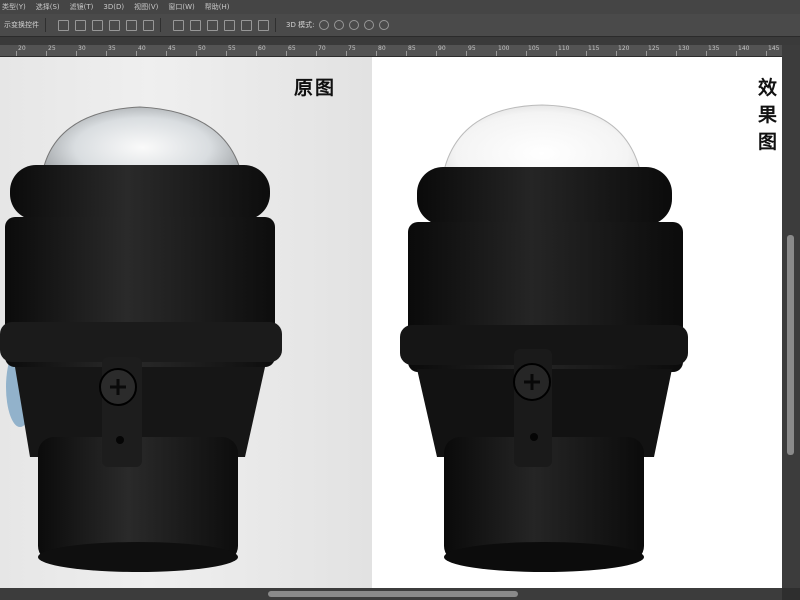 The width and height of the screenshot is (800, 600). What do you see at coordinates (322, 48) in the screenshot?
I see `ruler-number: 70` at bounding box center [322, 48].